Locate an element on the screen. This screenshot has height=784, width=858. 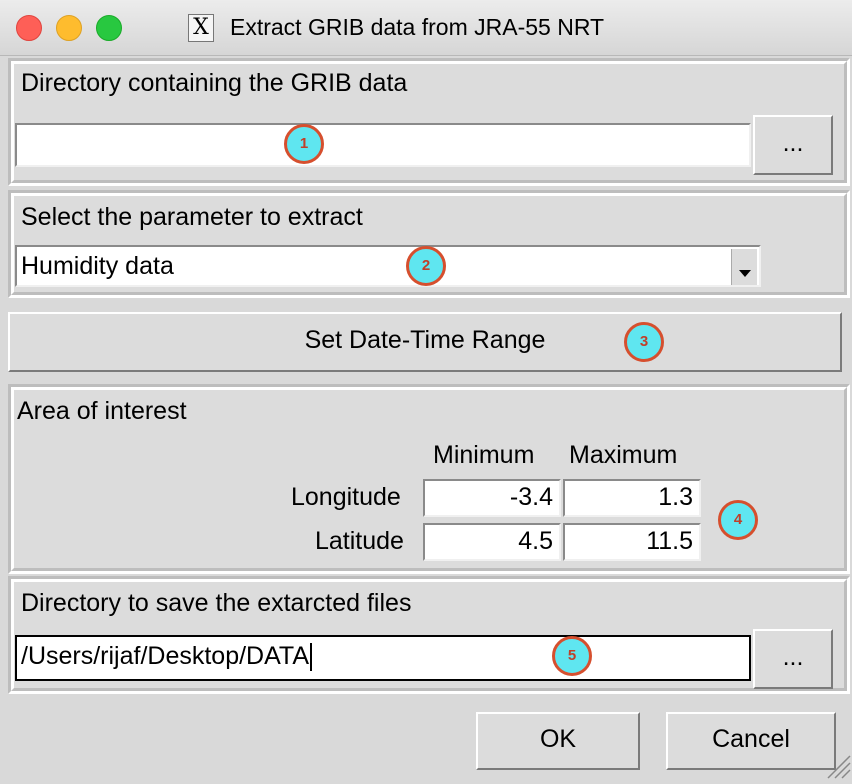
grib-directory-label: Directory containing the GRIB data is located at coordinates (214, 83).